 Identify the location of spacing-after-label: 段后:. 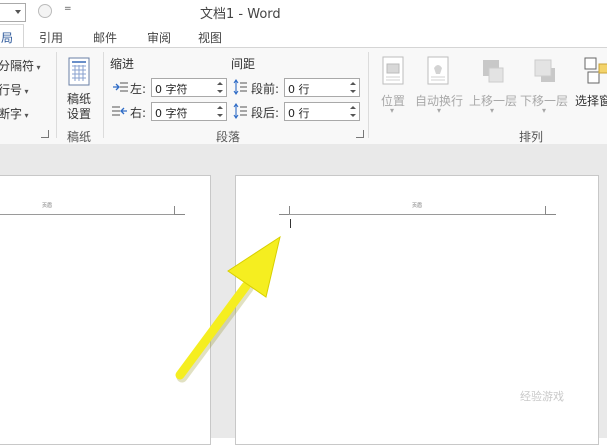
(265, 113).